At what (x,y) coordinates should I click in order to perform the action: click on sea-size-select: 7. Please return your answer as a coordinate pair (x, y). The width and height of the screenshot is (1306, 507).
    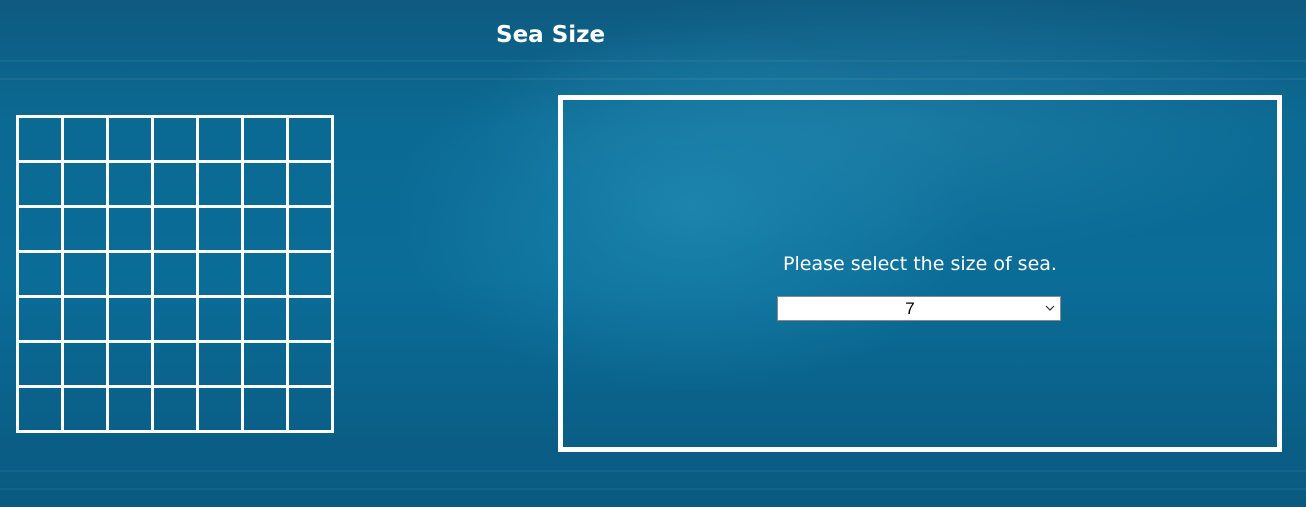
    Looking at the image, I should click on (919, 308).